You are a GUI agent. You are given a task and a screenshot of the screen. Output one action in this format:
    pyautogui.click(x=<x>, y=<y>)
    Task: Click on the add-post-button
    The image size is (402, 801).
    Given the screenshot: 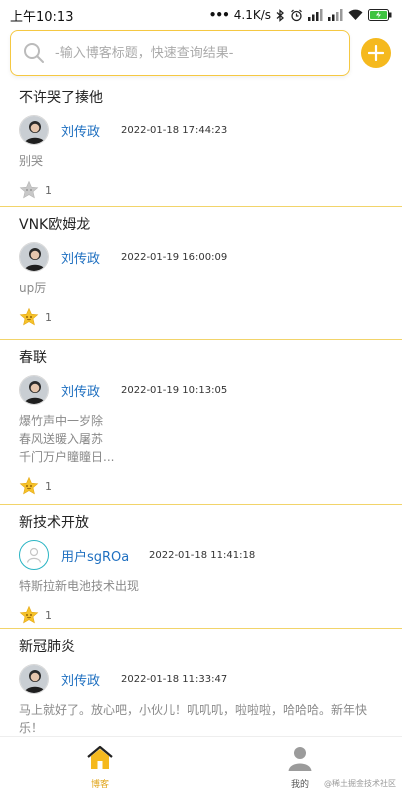 What is the action you would take?
    pyautogui.click(x=376, y=53)
    